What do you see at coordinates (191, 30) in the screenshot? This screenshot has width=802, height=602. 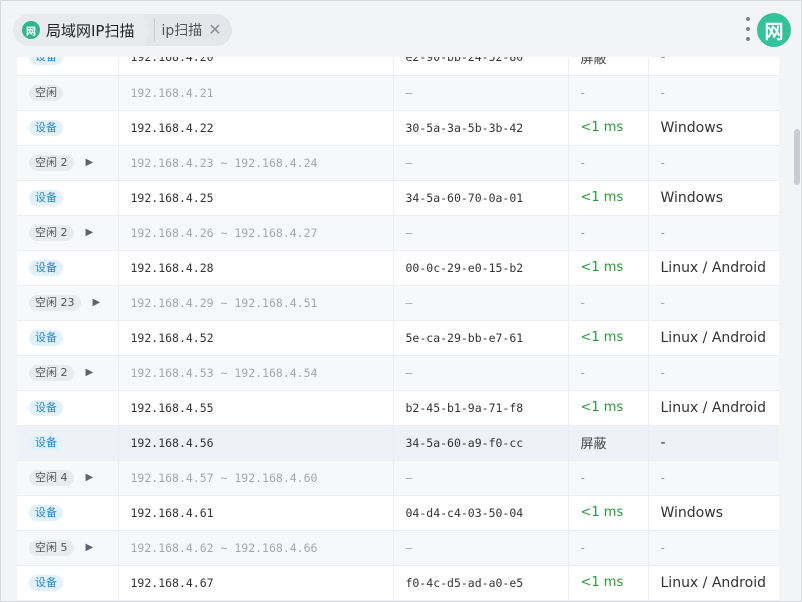 I see `tab-ip-scan: ip扫描 ✕` at bounding box center [191, 30].